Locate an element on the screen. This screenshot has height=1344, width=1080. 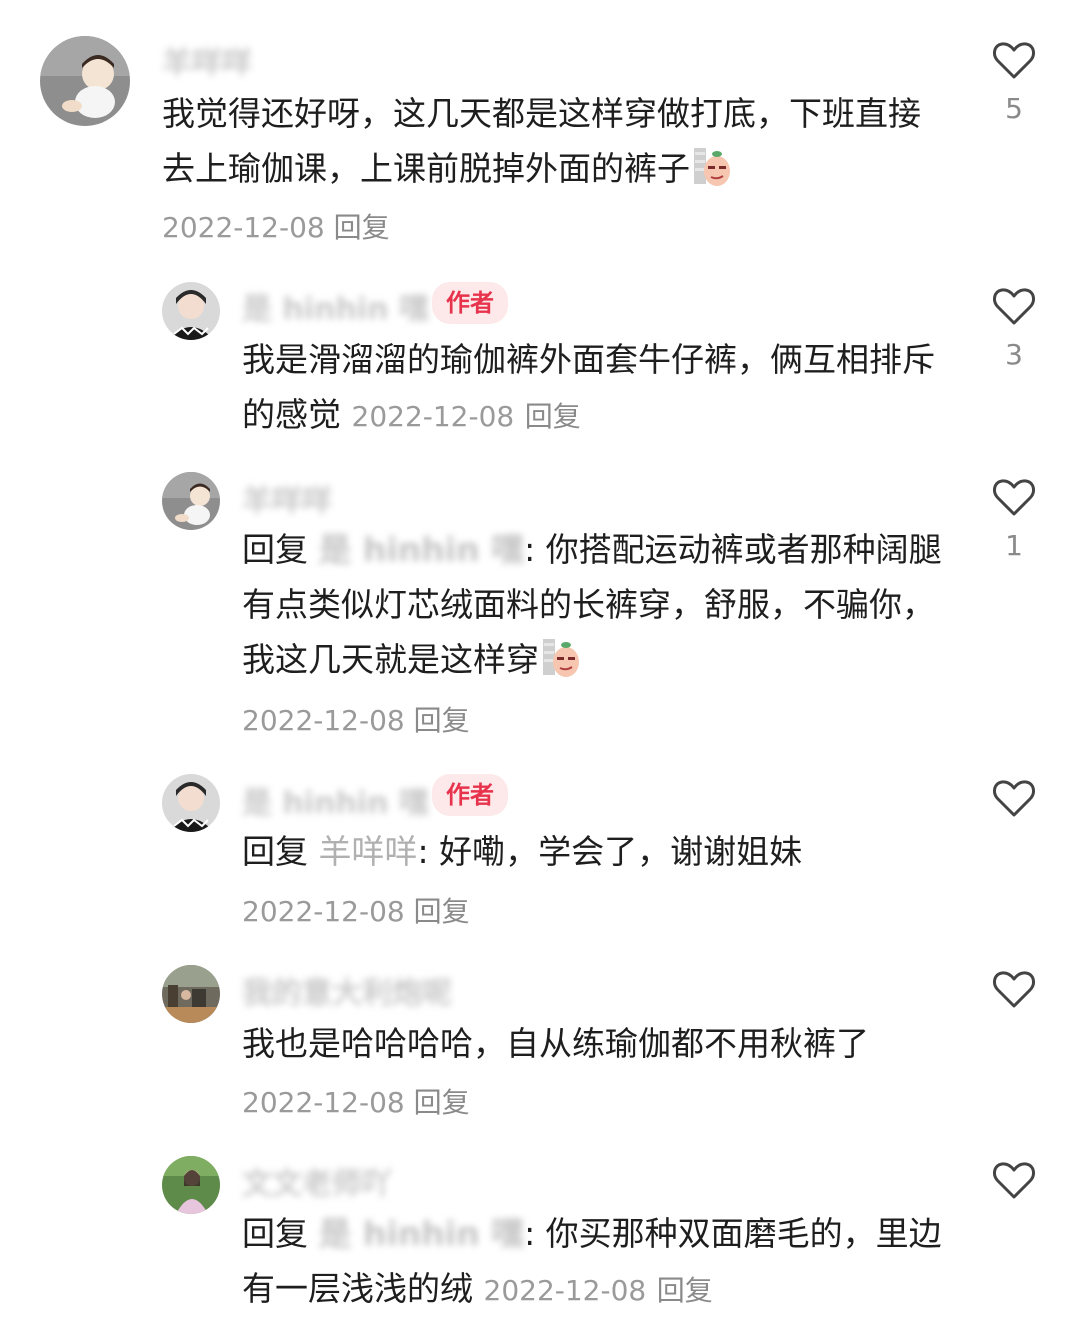
username: 我的意大利炮呢 is located at coordinates (347, 990).